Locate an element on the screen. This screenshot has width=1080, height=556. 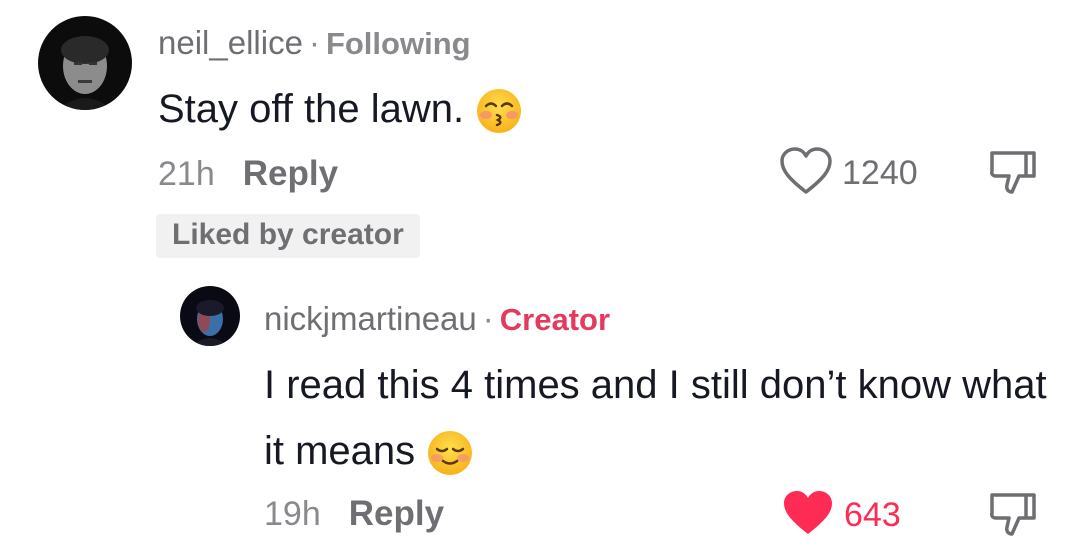
username: nickjmartineau is located at coordinates (370, 318).